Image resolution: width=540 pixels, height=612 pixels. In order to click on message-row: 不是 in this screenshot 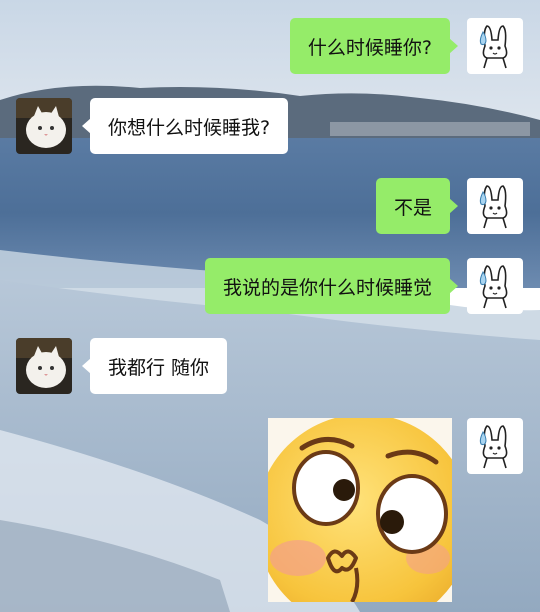, I will do `click(417, 206)`.